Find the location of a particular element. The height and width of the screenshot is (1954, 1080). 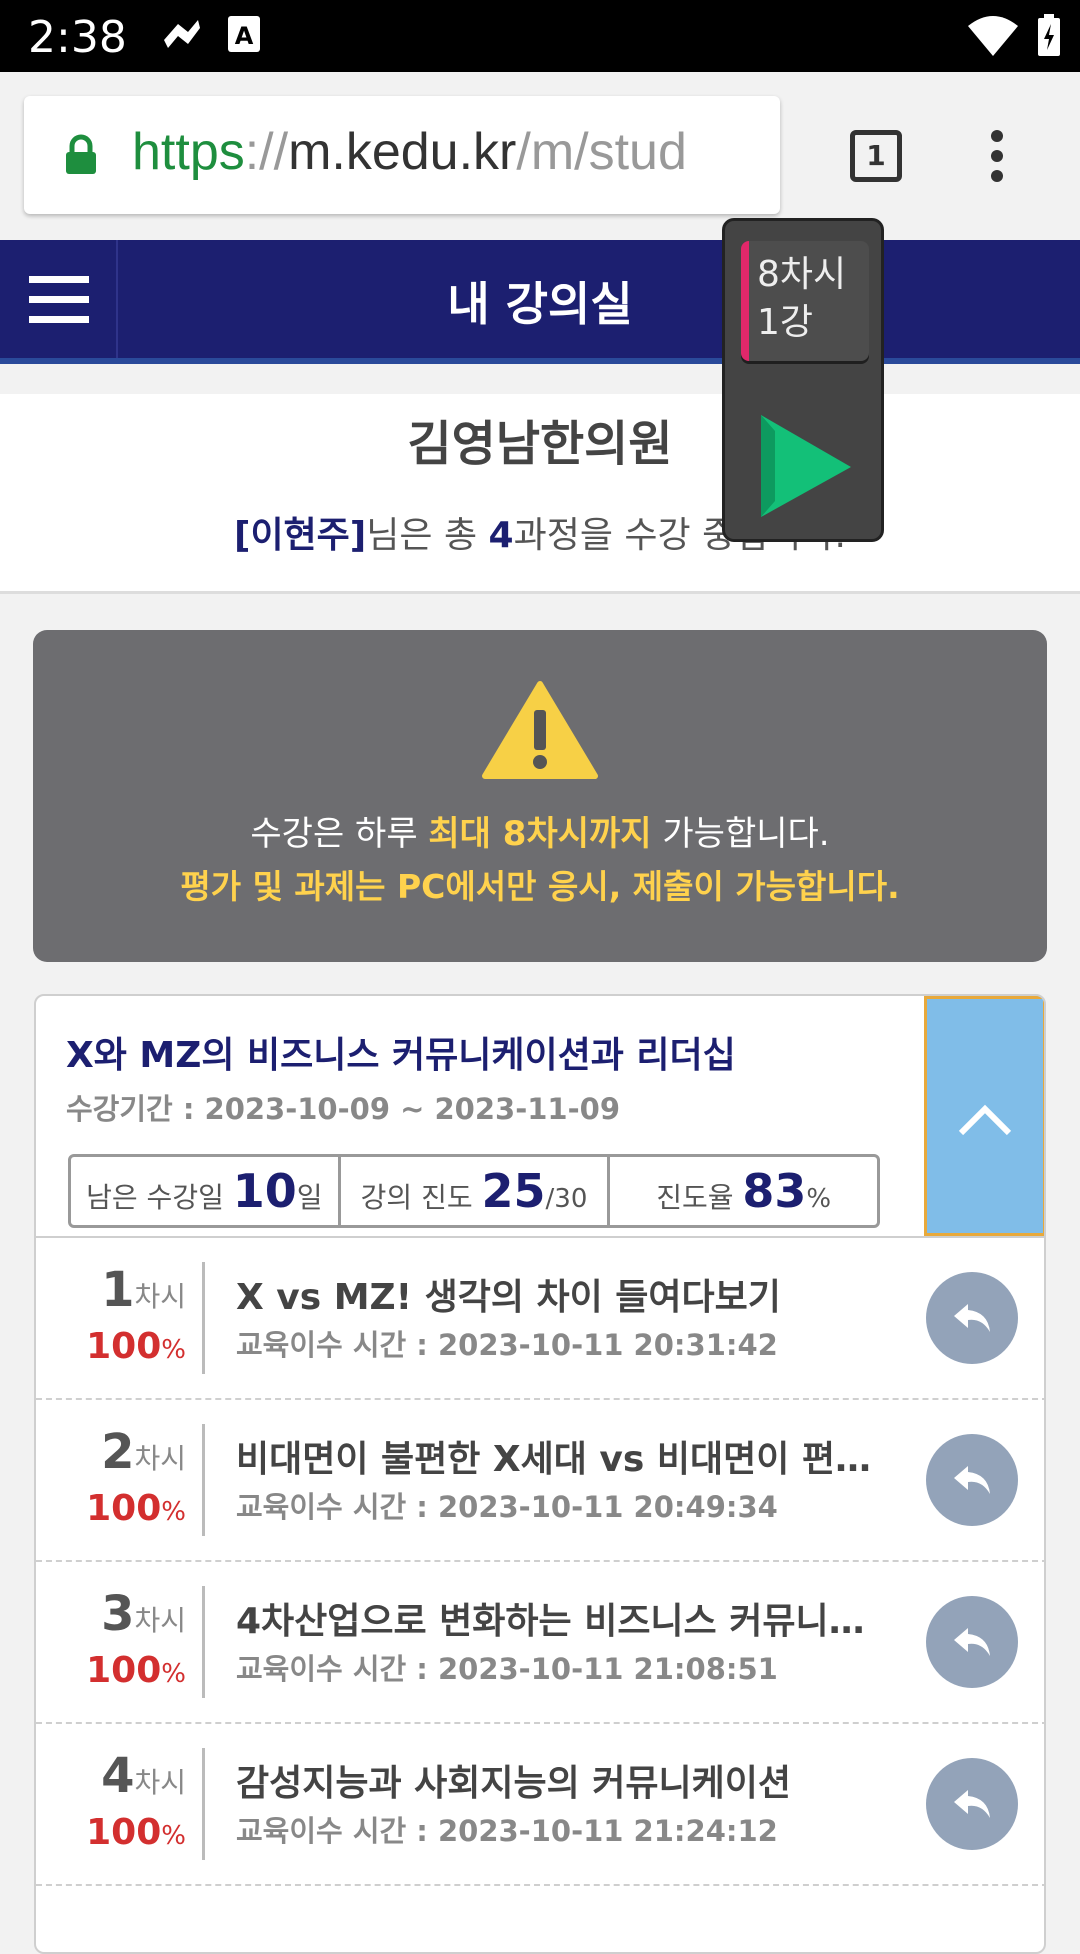

tab-switcher-button: 1 is located at coordinates (876, 156).